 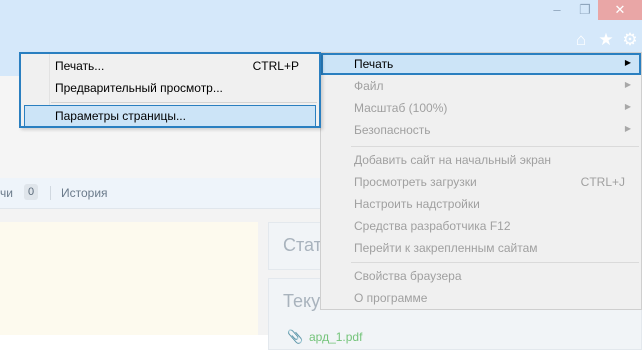 I want to click on status-card-title: Стат, so click(x=302, y=245).